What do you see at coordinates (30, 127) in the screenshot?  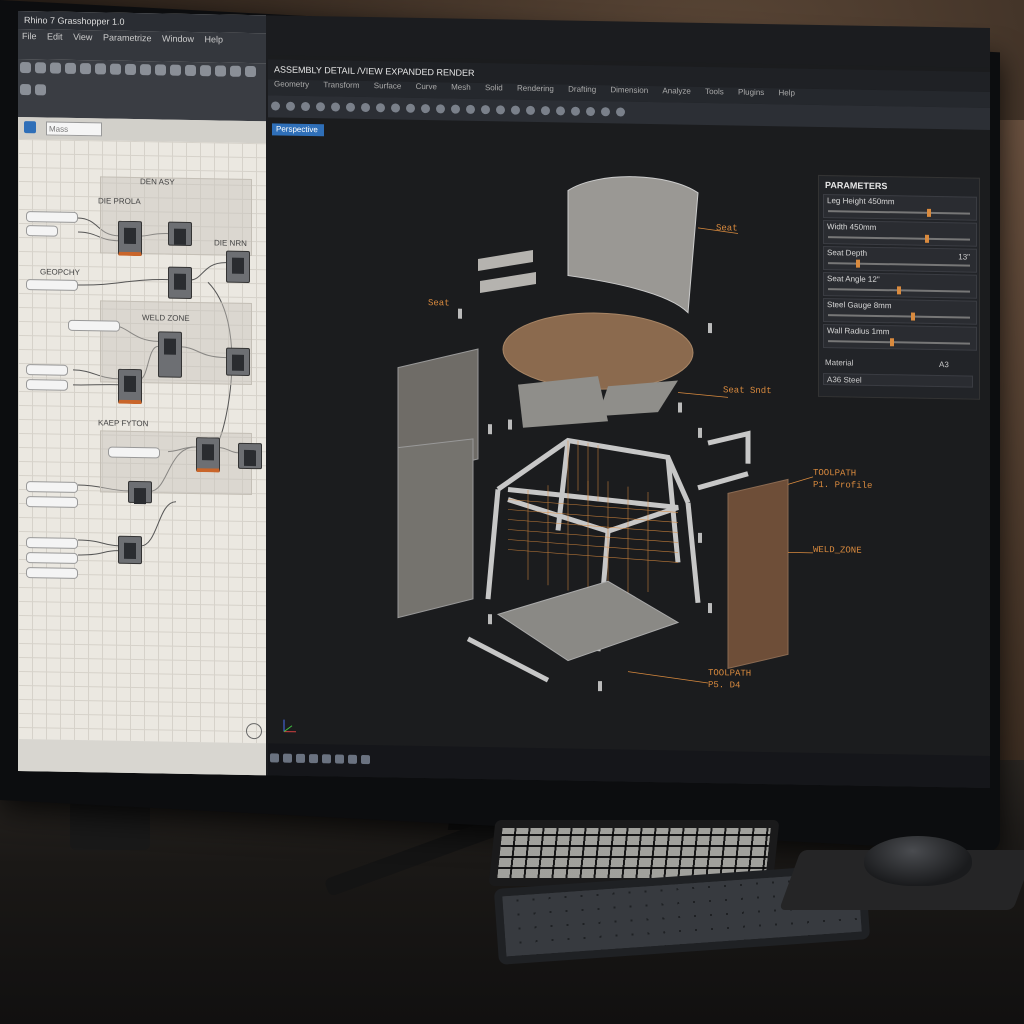 I see `save-icon` at bounding box center [30, 127].